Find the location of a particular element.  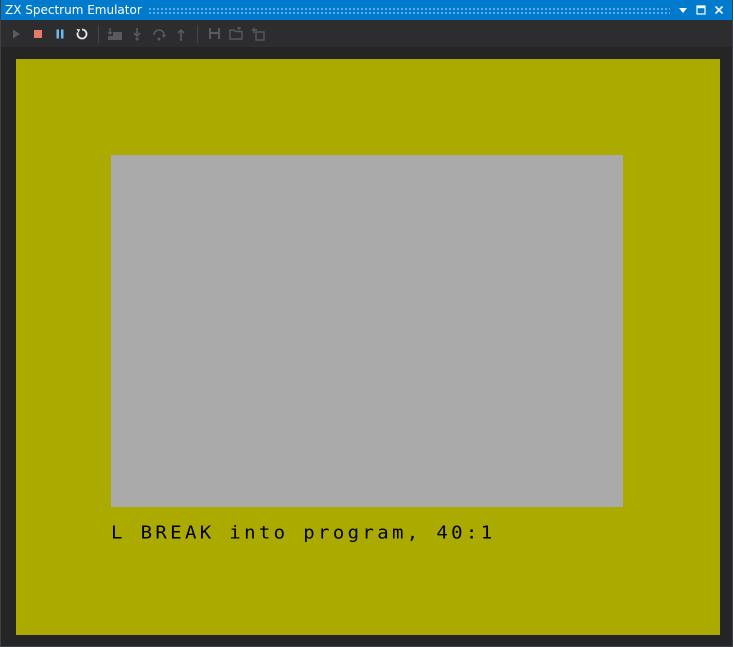

stop-button is located at coordinates (38, 34).